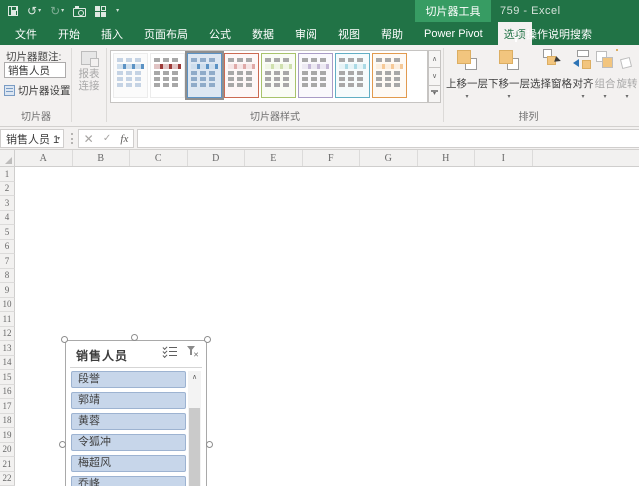 This screenshot has width=639, height=486. I want to click on row-header: 22, so click(7, 478).